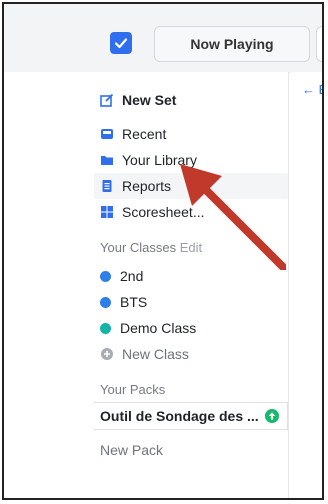 The height and width of the screenshot is (504, 328). I want to click on new-set-label: New Set, so click(149, 100).